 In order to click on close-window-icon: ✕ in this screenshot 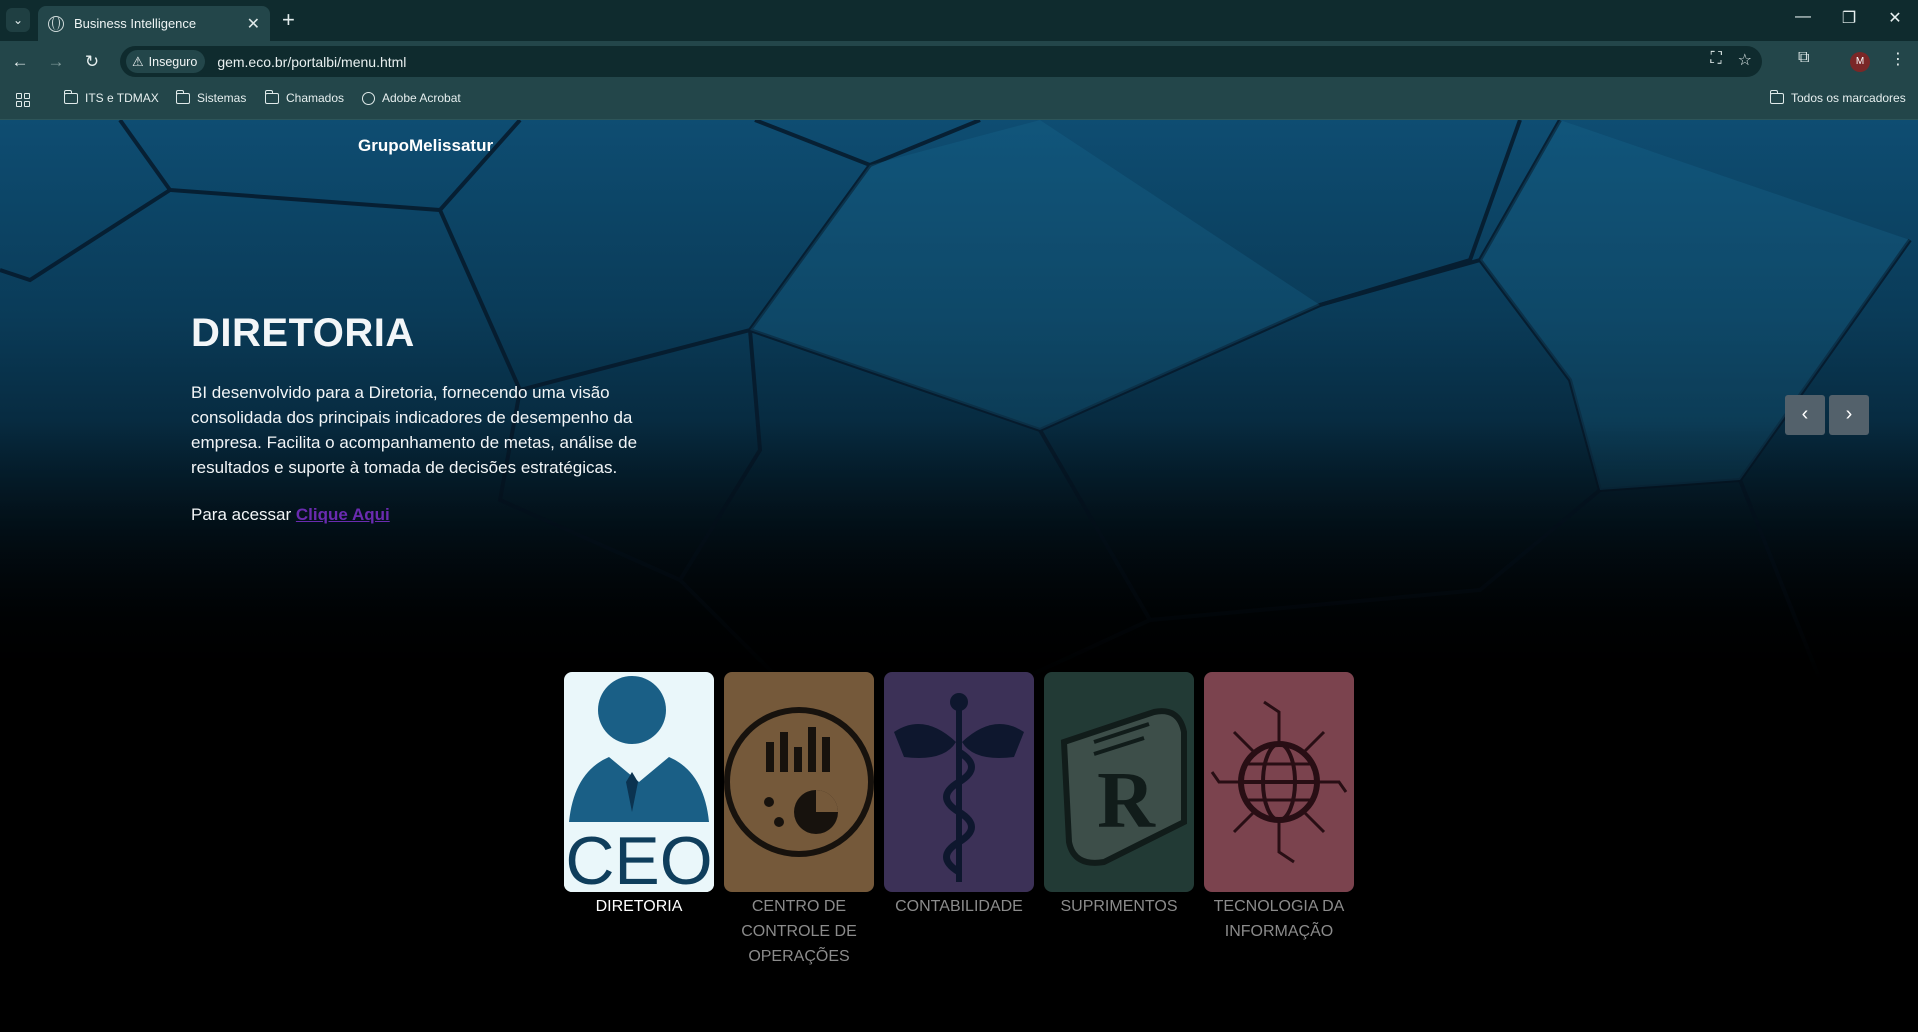, I will do `click(1895, 18)`.